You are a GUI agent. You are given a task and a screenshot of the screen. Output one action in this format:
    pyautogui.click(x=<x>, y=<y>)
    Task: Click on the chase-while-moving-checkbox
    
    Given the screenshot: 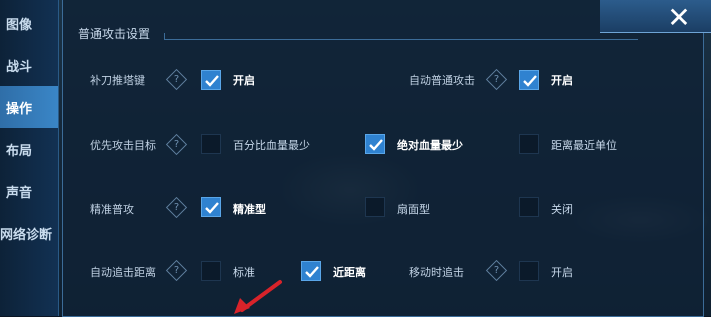 What is the action you would take?
    pyautogui.click(x=529, y=271)
    